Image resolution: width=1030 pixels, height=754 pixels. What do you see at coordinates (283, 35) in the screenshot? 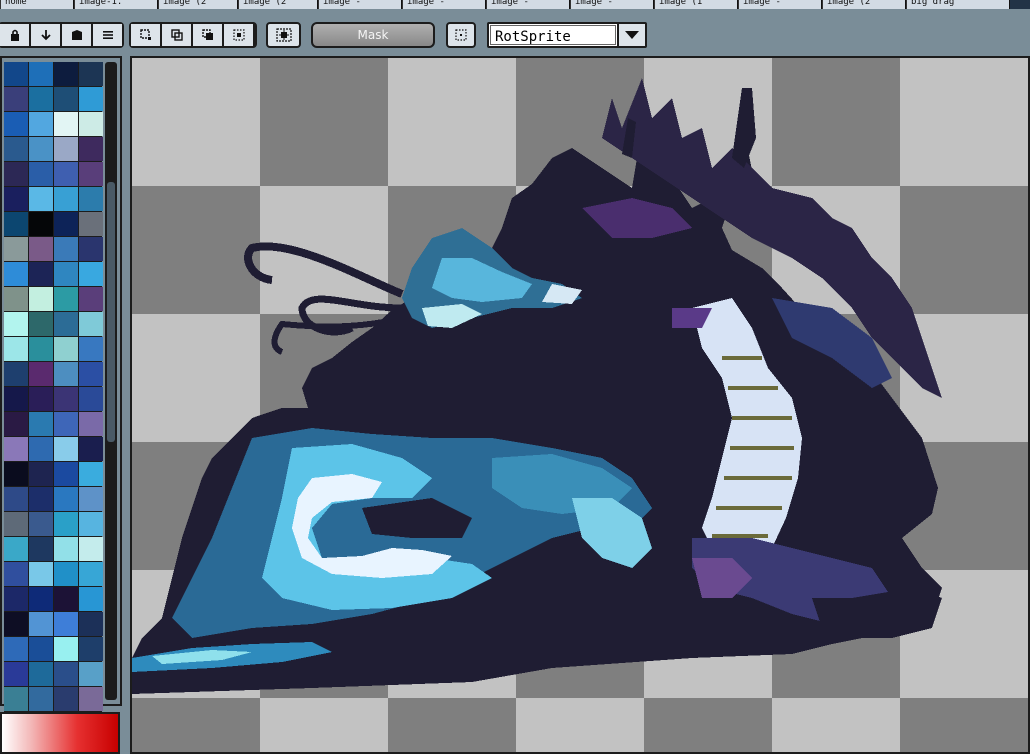
I see `transform-button` at bounding box center [283, 35].